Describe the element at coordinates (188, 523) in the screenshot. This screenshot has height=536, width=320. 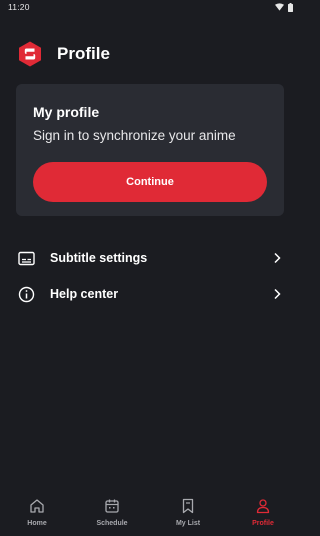
I see `nav-label: My List` at that location.